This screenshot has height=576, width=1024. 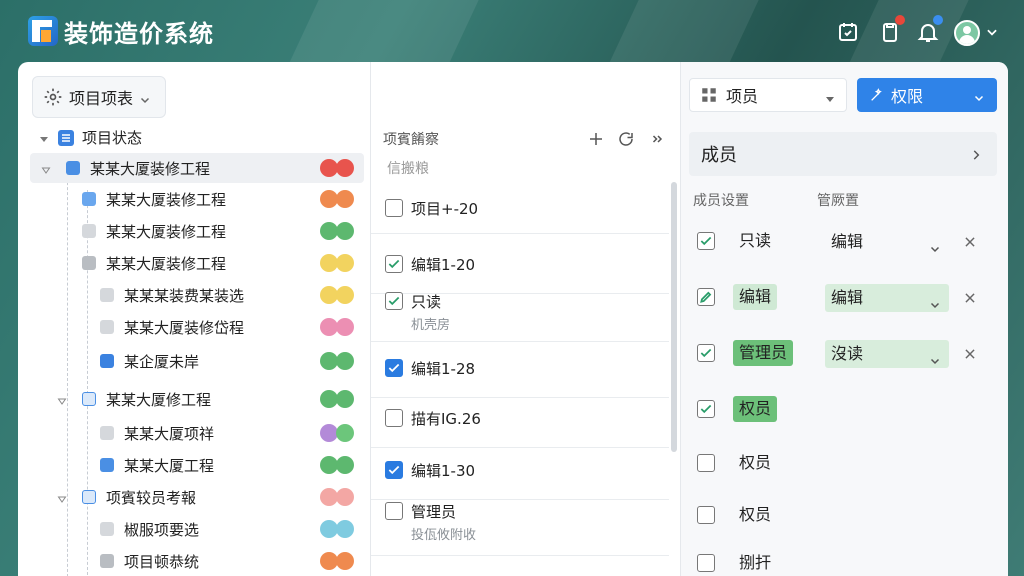 I want to click on tree-item: 某某大厦工程, so click(x=197, y=465).